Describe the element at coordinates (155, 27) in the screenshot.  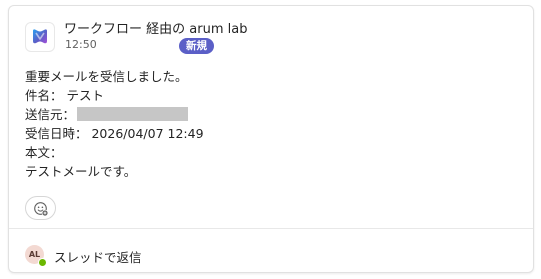
I see `sender-name: ワークフロー 経由の arum lab` at that location.